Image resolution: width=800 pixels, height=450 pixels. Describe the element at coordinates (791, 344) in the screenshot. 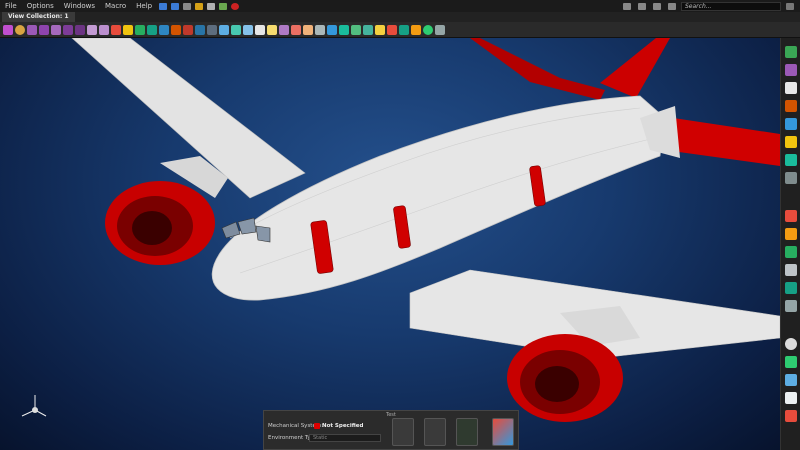

I see `shading-sphere-icon` at that location.